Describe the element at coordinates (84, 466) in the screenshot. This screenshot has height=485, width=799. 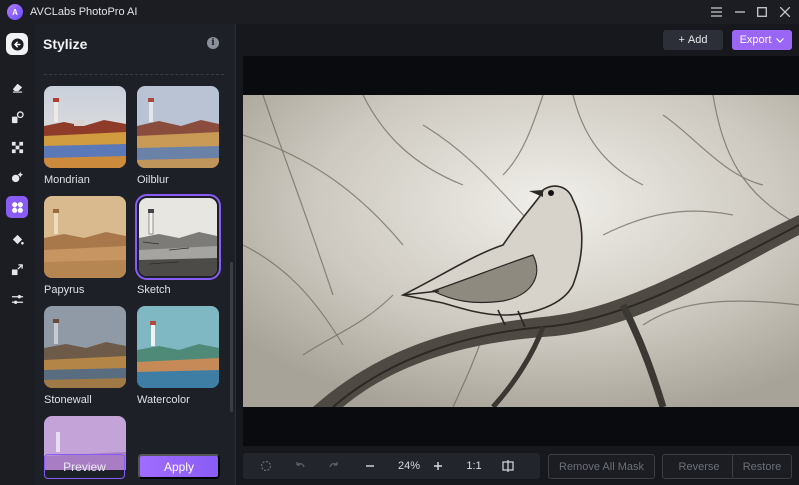
I see `preview-button: Preview` at that location.